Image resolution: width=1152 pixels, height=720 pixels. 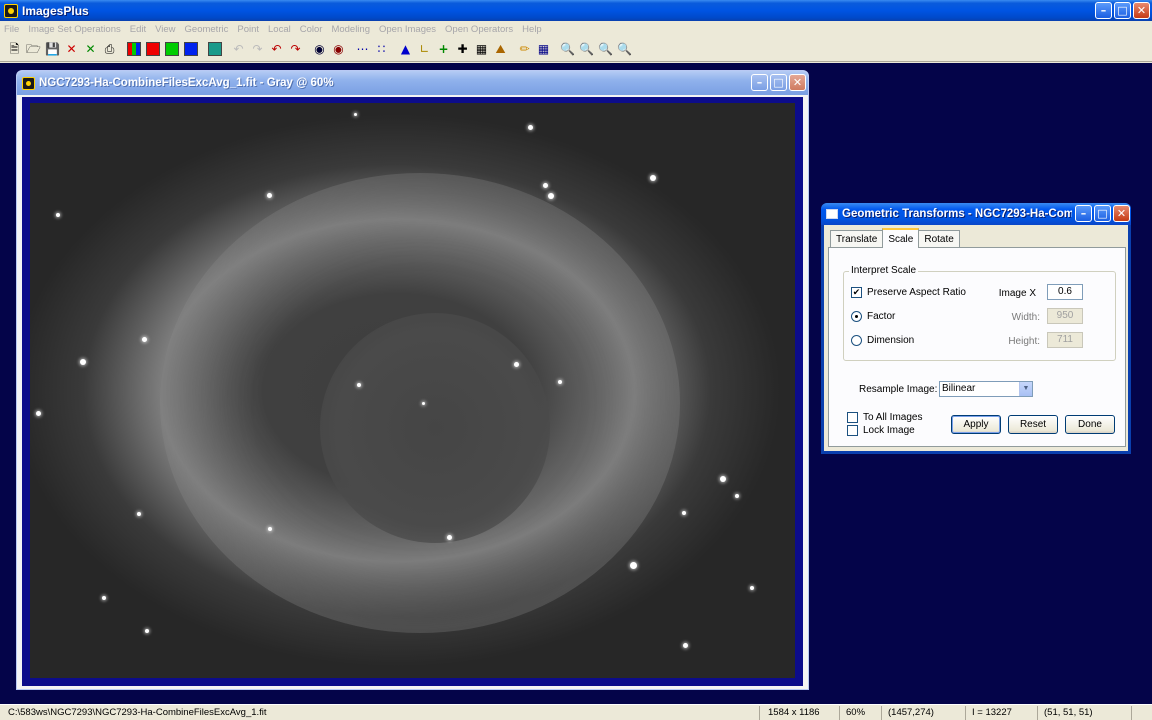 I want to click on to-all-images-checkbox: To All Images, so click(x=884, y=417).